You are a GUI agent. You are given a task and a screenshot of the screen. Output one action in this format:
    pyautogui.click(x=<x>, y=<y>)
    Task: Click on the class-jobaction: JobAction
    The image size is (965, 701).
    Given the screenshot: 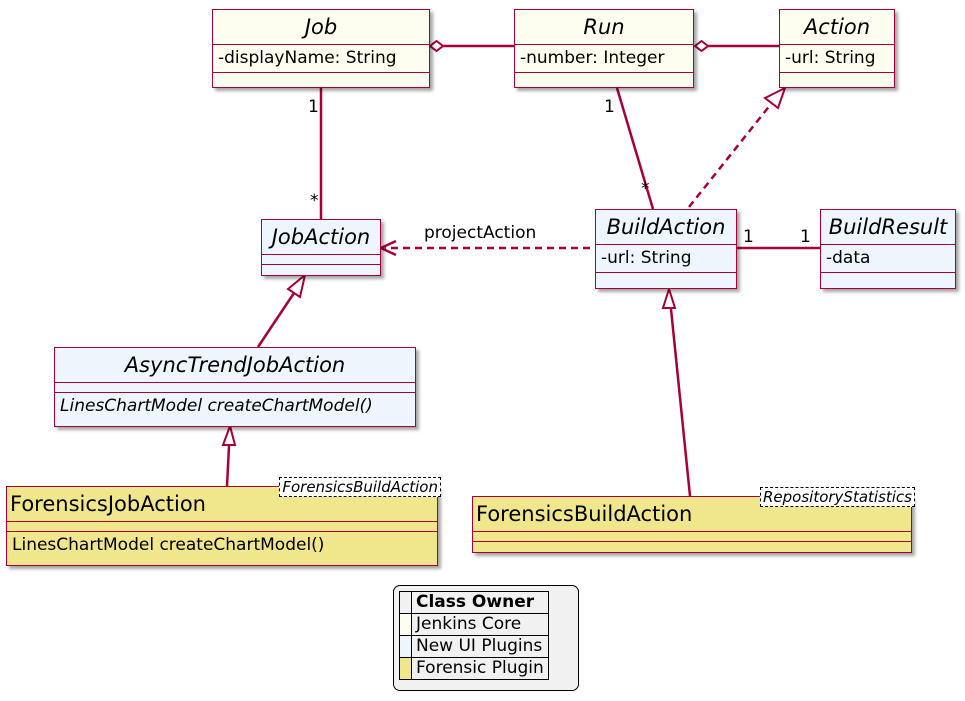 What is the action you would take?
    pyautogui.click(x=321, y=247)
    